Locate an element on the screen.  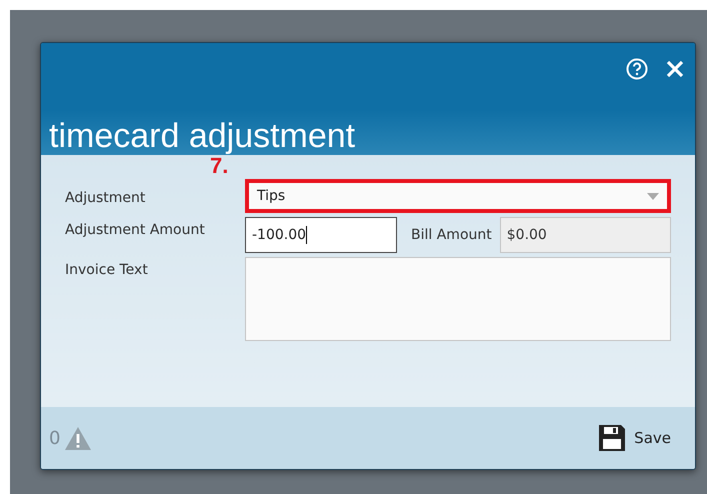
step-number: 7. is located at coordinates (219, 166).